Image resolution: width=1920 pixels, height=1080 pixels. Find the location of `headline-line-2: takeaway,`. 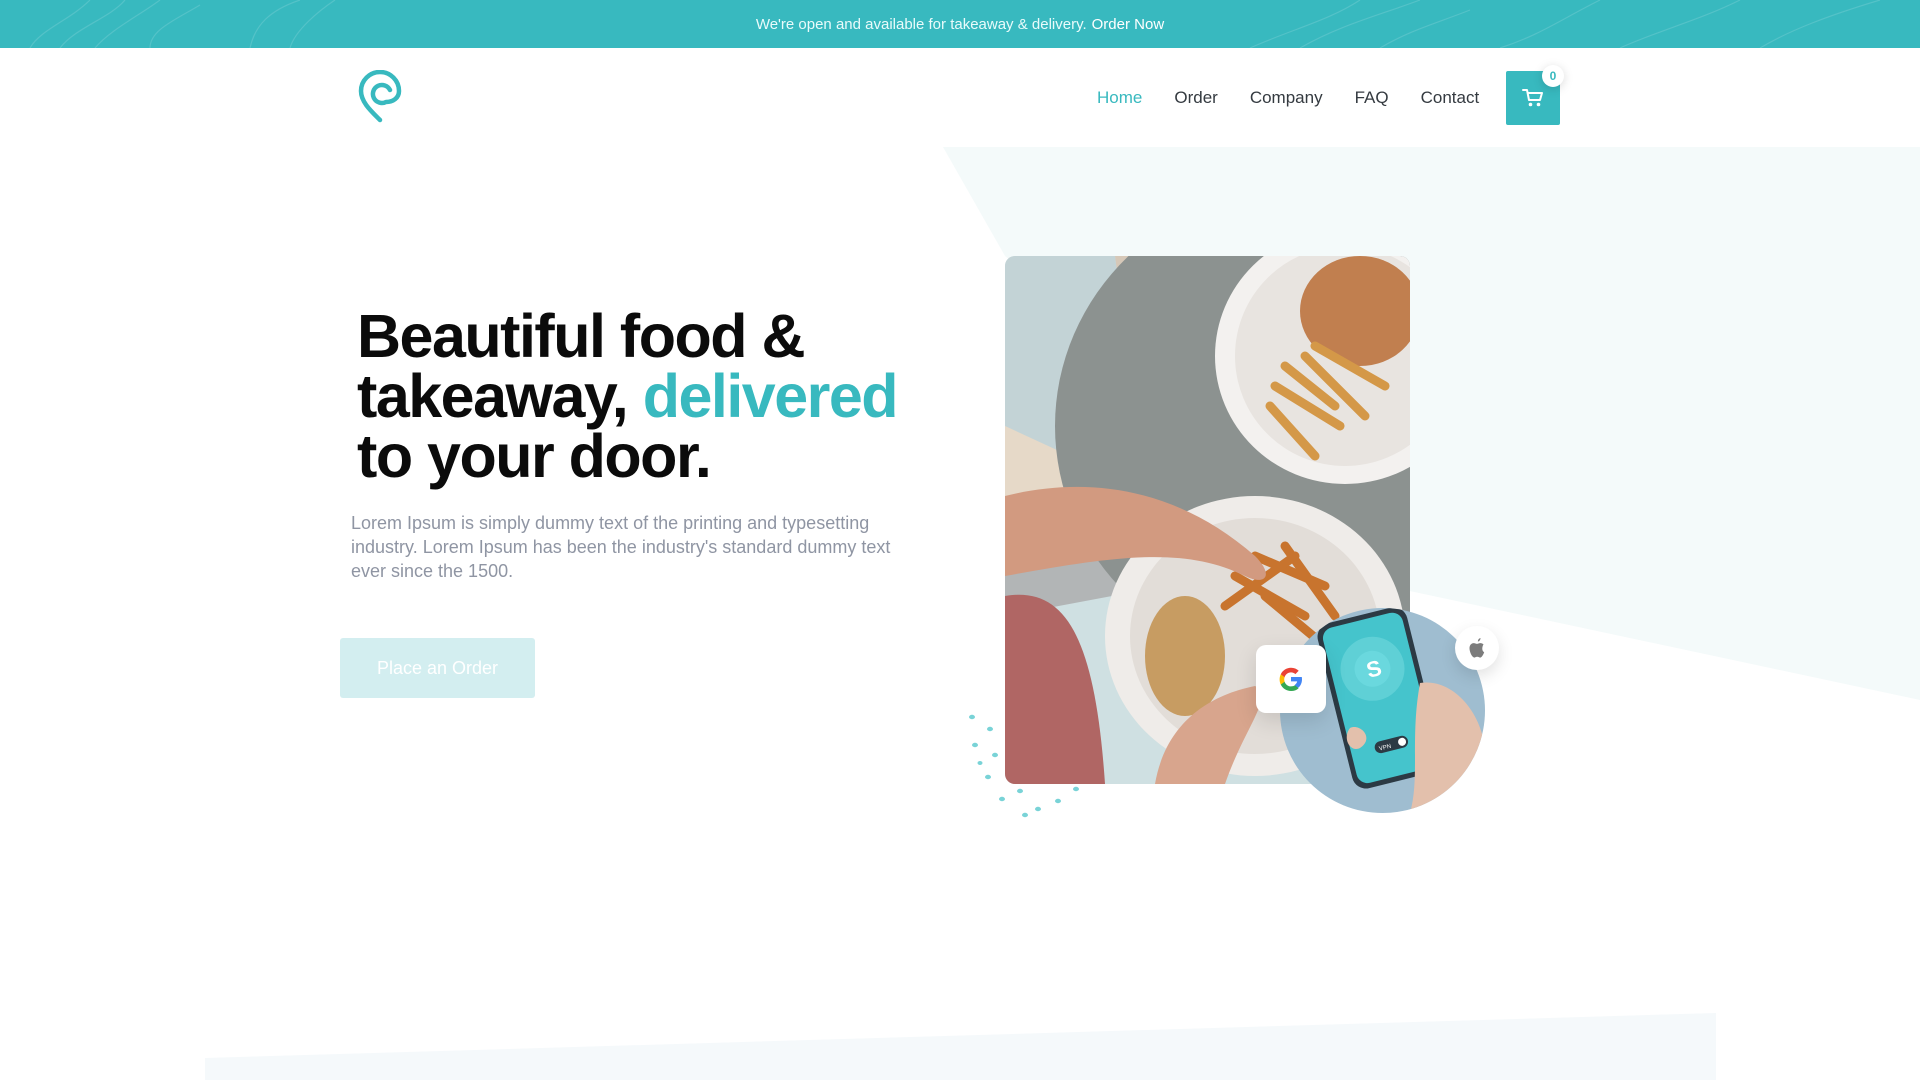

headline-line-2: takeaway, is located at coordinates (493, 396).